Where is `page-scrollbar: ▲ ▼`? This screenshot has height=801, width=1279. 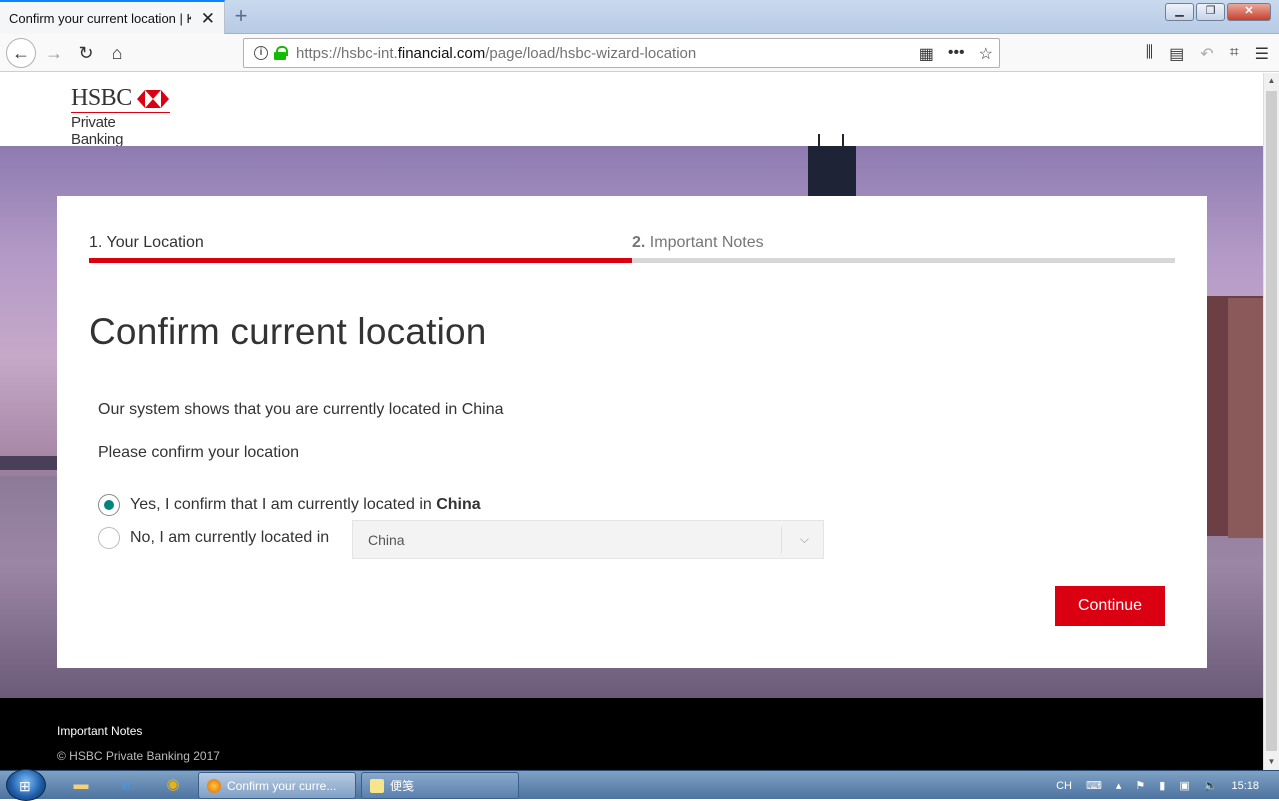
page-scrollbar: ▲ ▼ is located at coordinates (1271, 421).